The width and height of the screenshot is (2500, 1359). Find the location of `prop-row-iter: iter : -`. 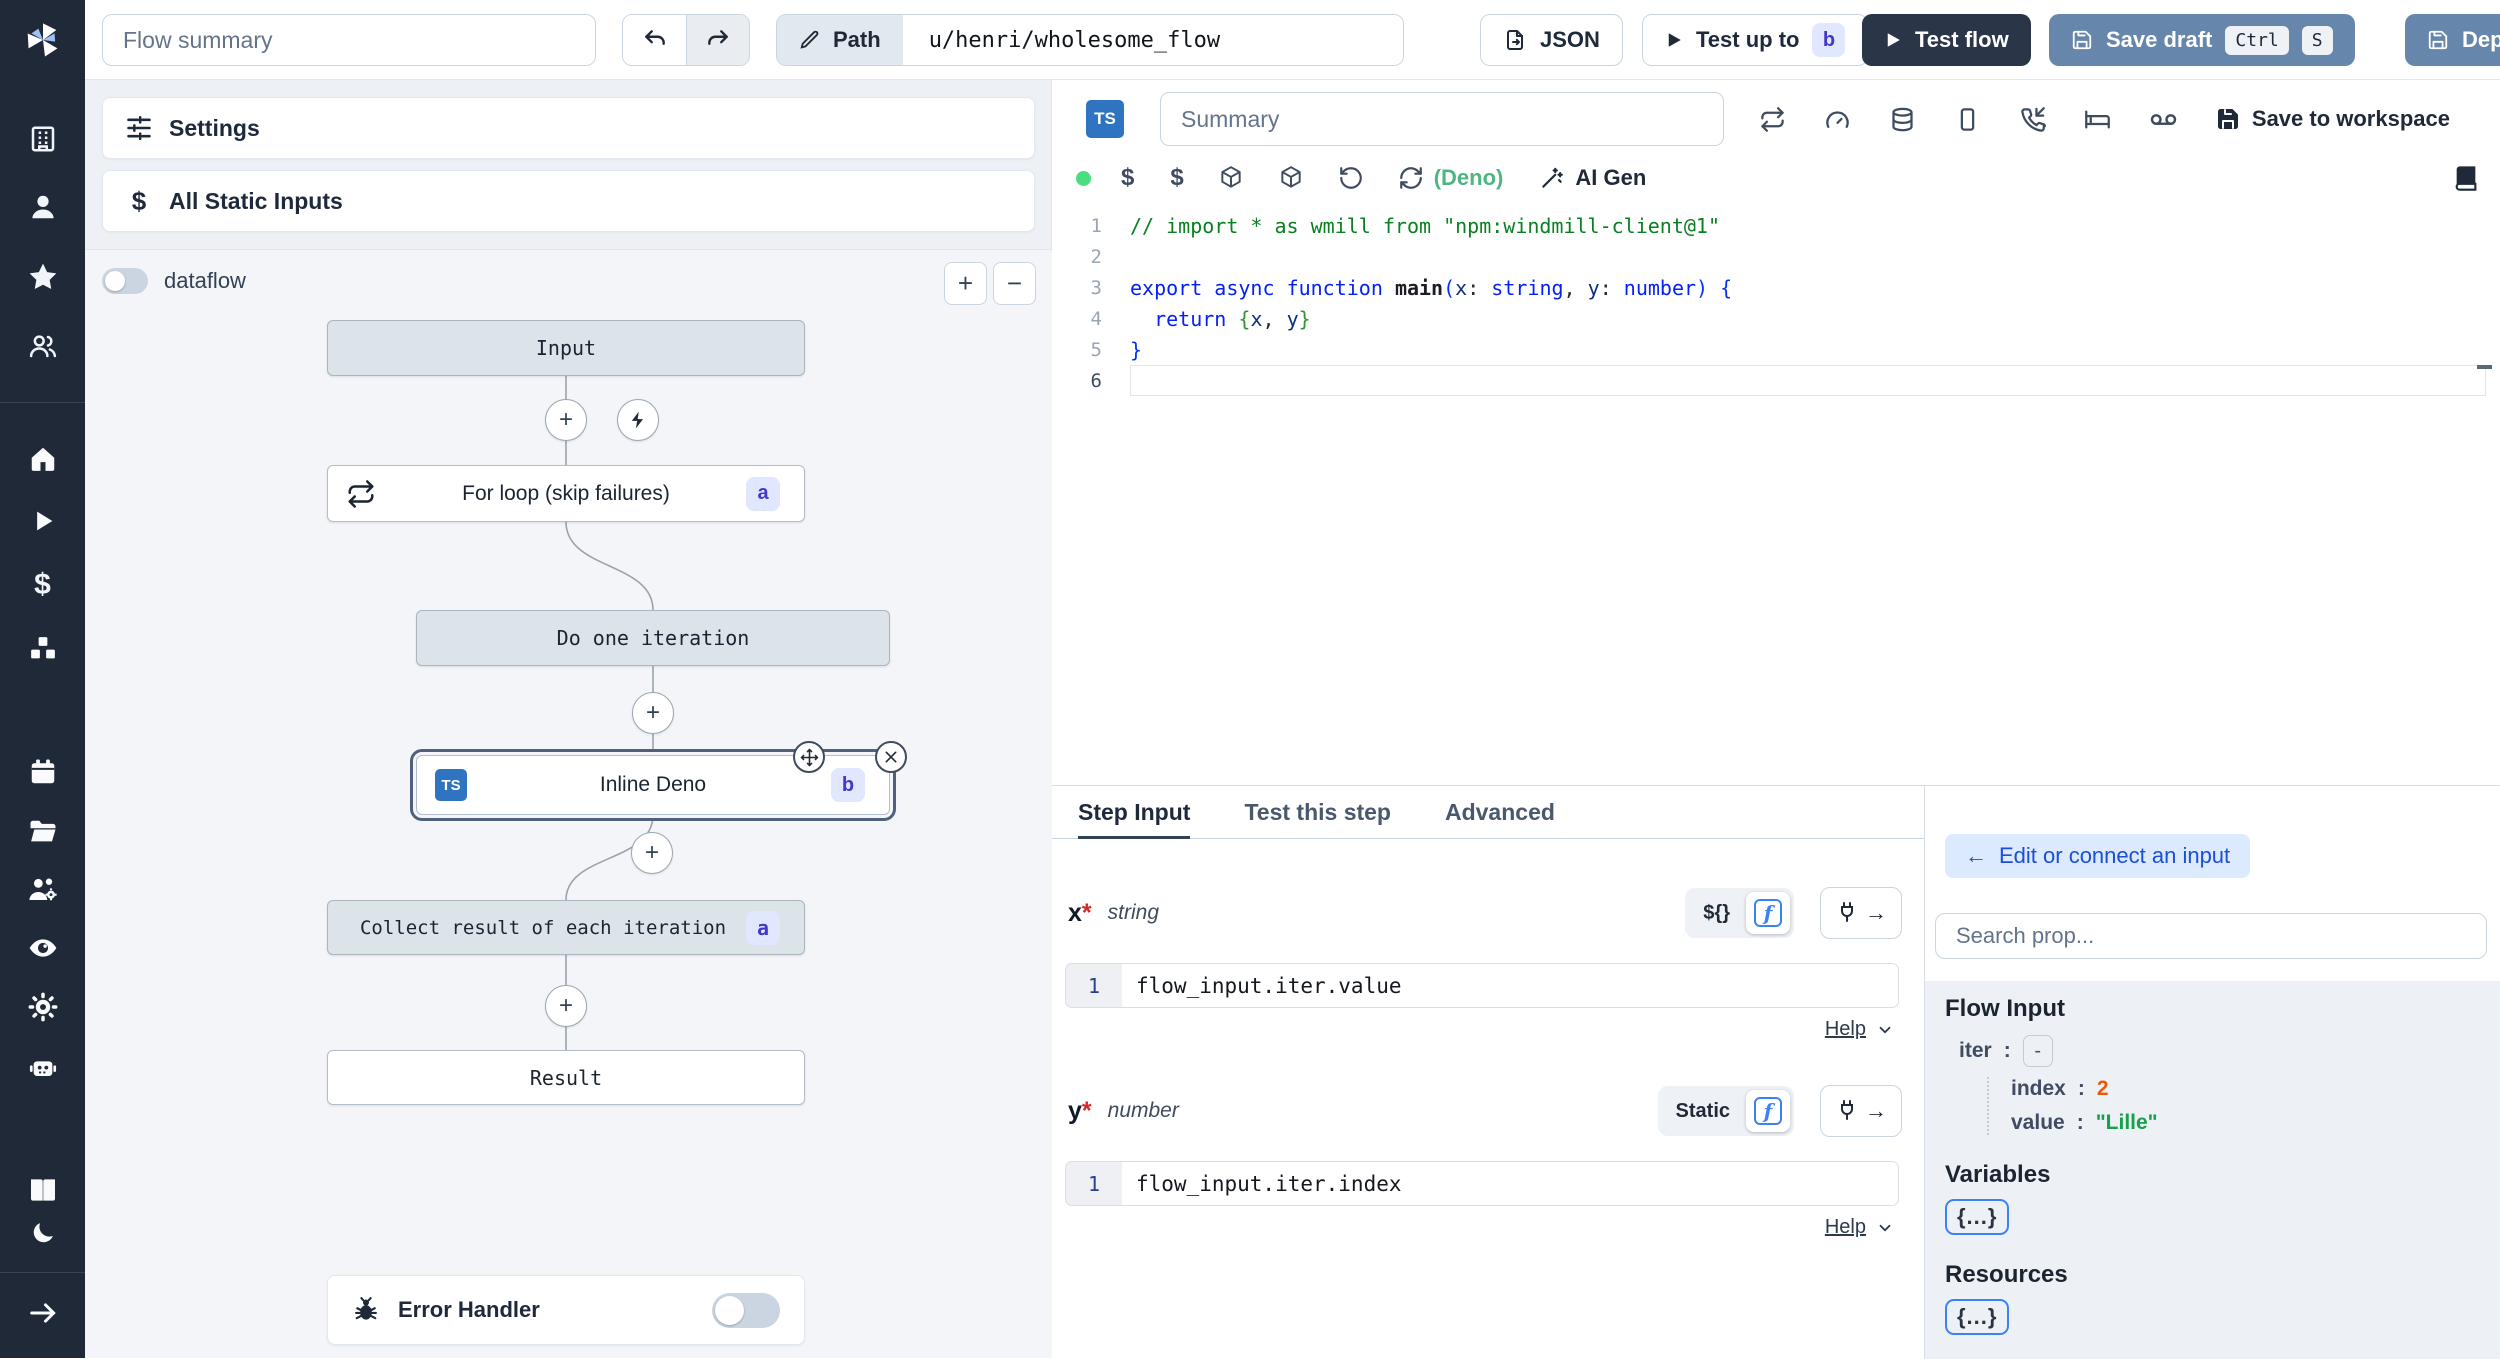

prop-row-iter: iter : - is located at coordinates (2229, 1051).